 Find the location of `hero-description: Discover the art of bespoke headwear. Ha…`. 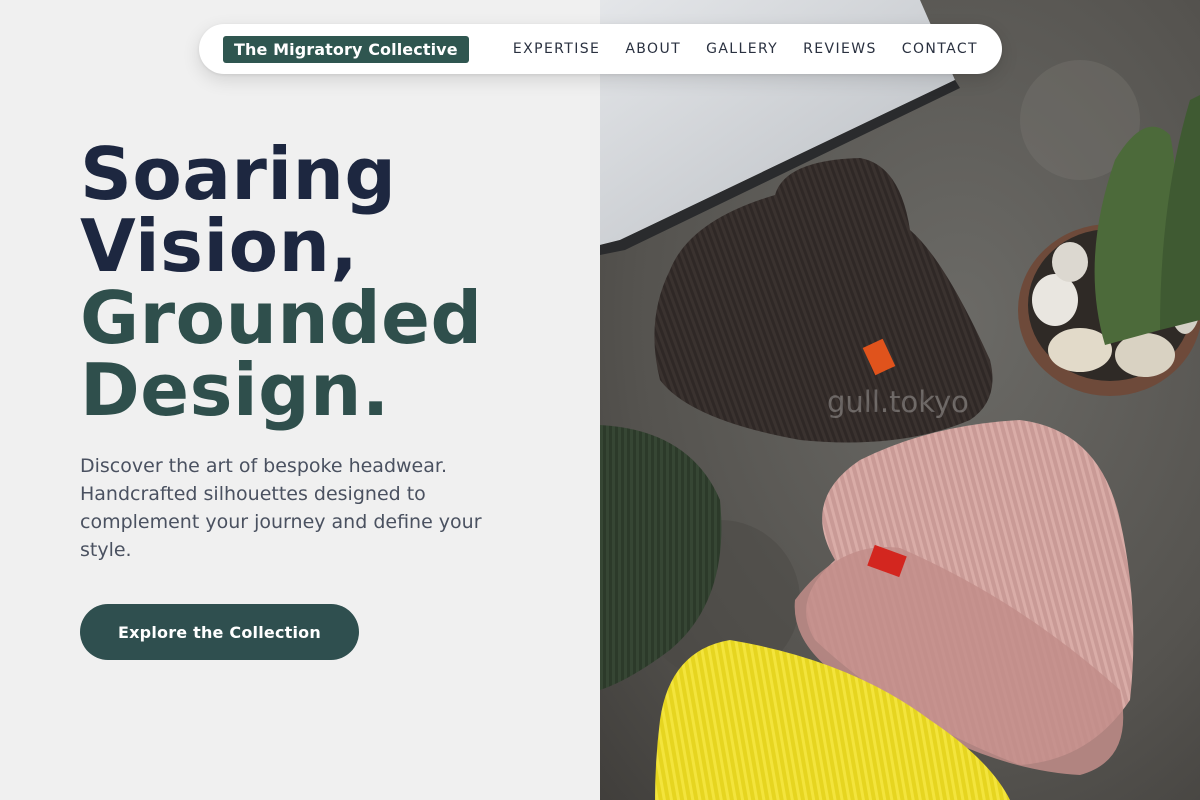

hero-description: Discover the art of bespoke headwear. Ha… is located at coordinates (281, 508).